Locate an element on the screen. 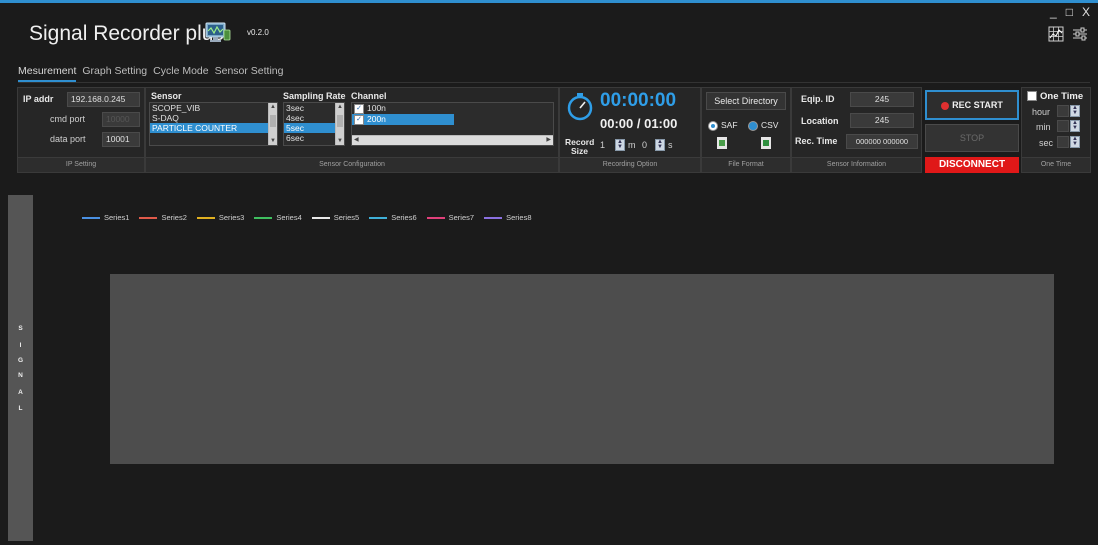 The width and height of the screenshot is (1098, 545). hour-input is located at coordinates (1063, 111).